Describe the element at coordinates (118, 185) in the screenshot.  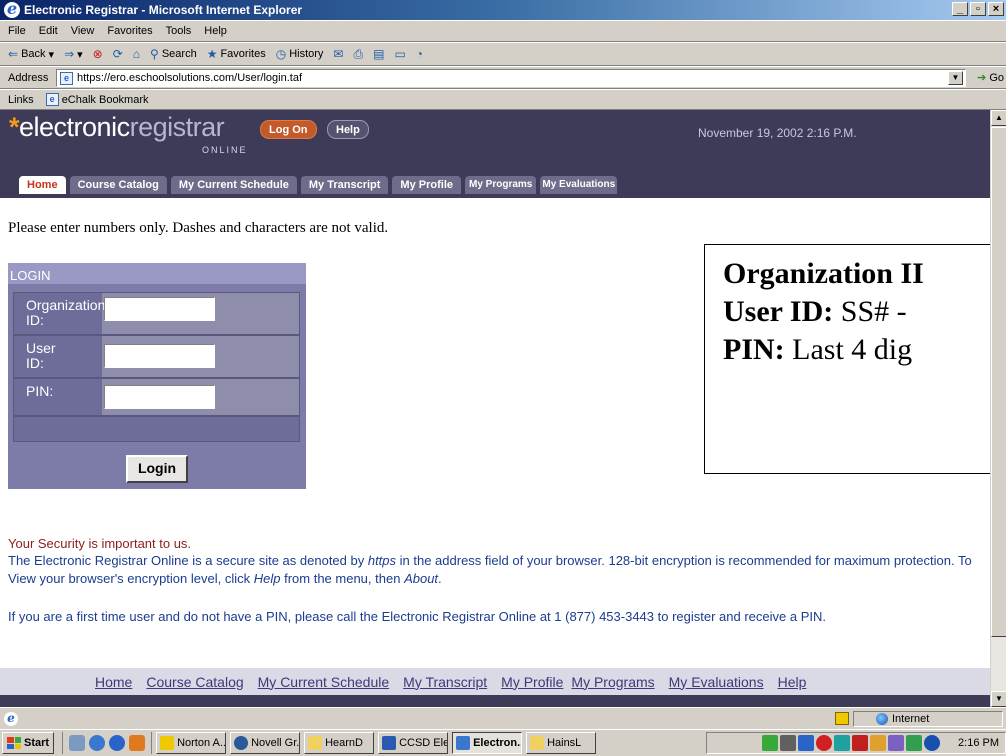
I see `tab-course-catalog: Course Catalog` at that location.